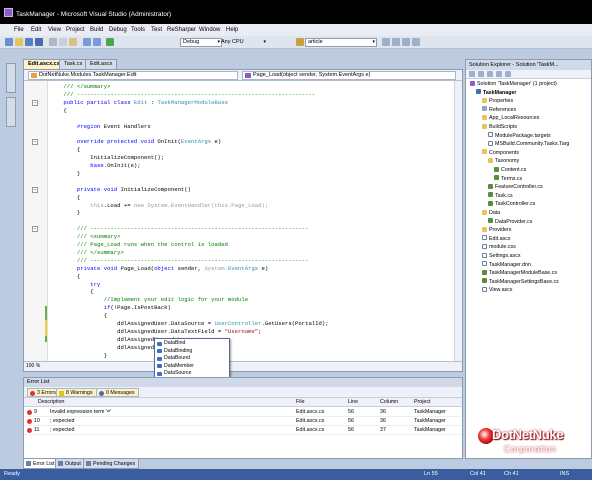 Image resolution: width=592 pixels, height=480 pixels. What do you see at coordinates (95, 166) in the screenshot?
I see `code-line: base.OnInit(e);` at bounding box center [95, 166].